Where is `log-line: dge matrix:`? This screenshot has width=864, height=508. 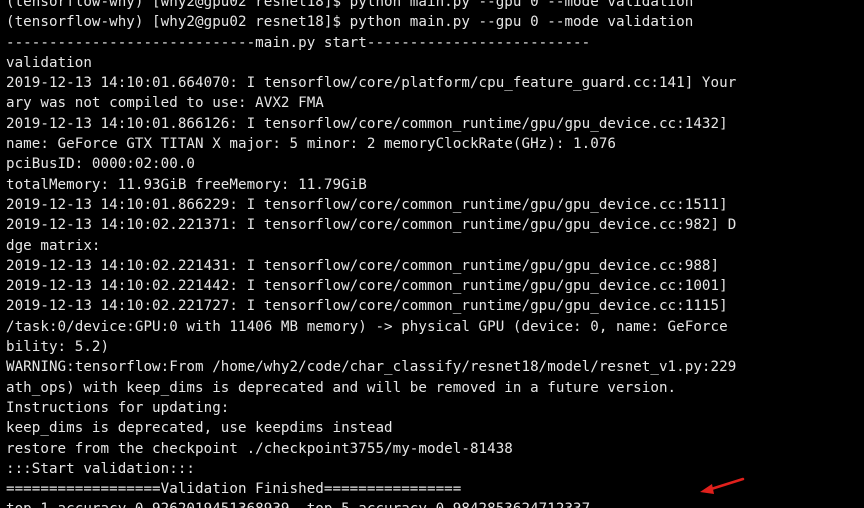 log-line: dge matrix: is located at coordinates (53, 245).